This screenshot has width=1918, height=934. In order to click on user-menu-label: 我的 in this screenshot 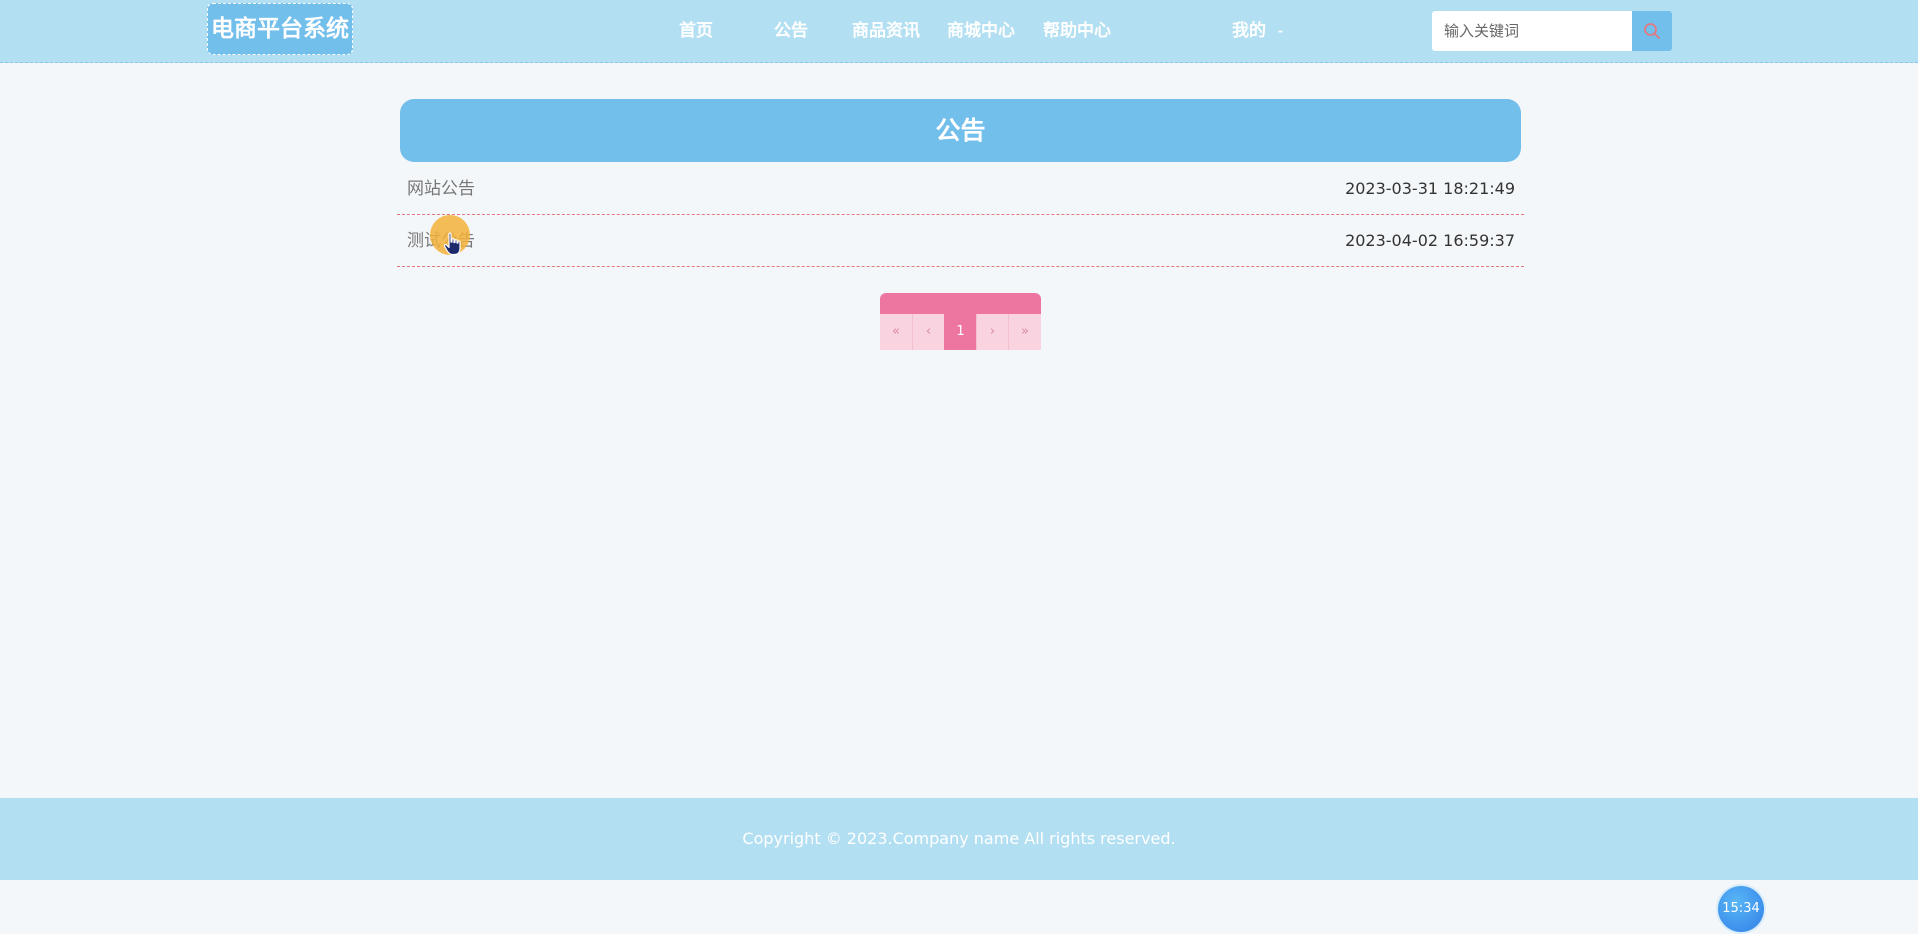, I will do `click(1249, 31)`.